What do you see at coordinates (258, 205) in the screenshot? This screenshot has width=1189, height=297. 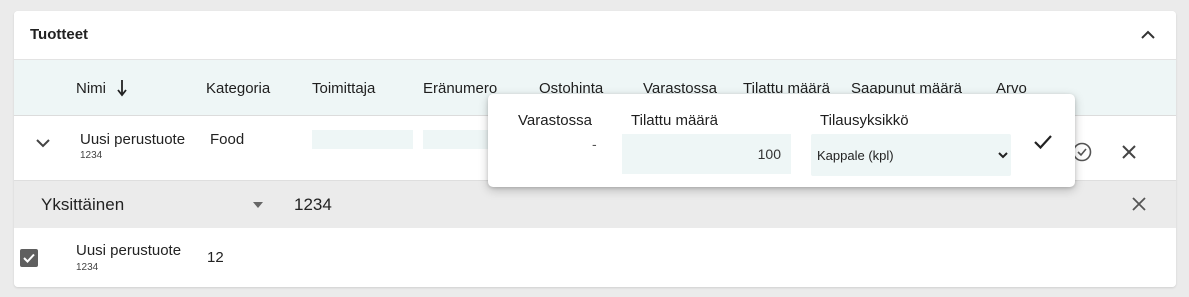 I see `caret-down-icon` at bounding box center [258, 205].